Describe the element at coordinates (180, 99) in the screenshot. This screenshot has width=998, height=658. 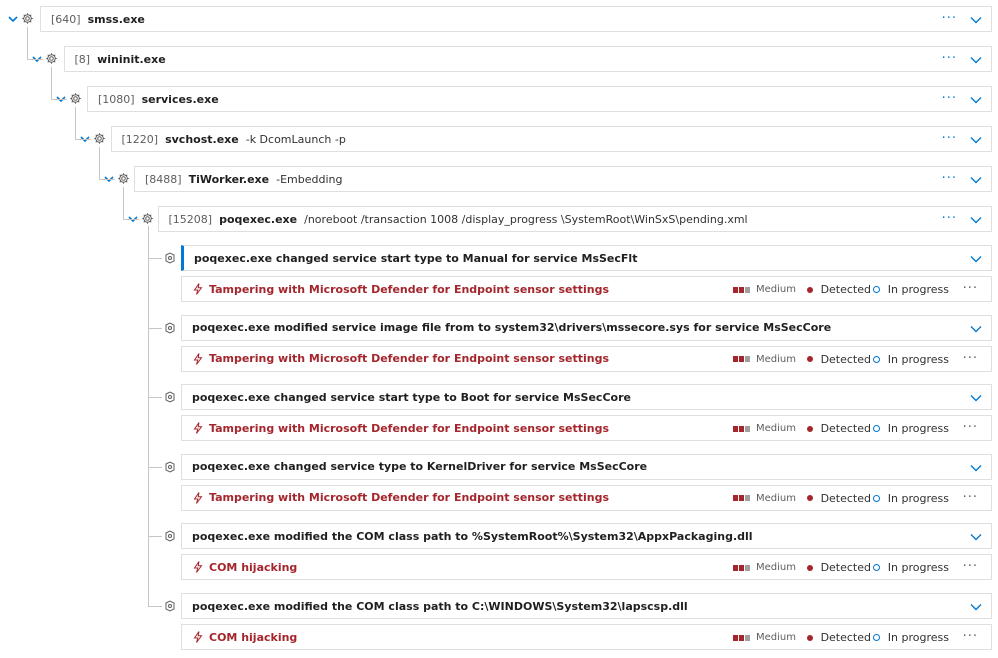
I see `process-name: services.exe` at that location.